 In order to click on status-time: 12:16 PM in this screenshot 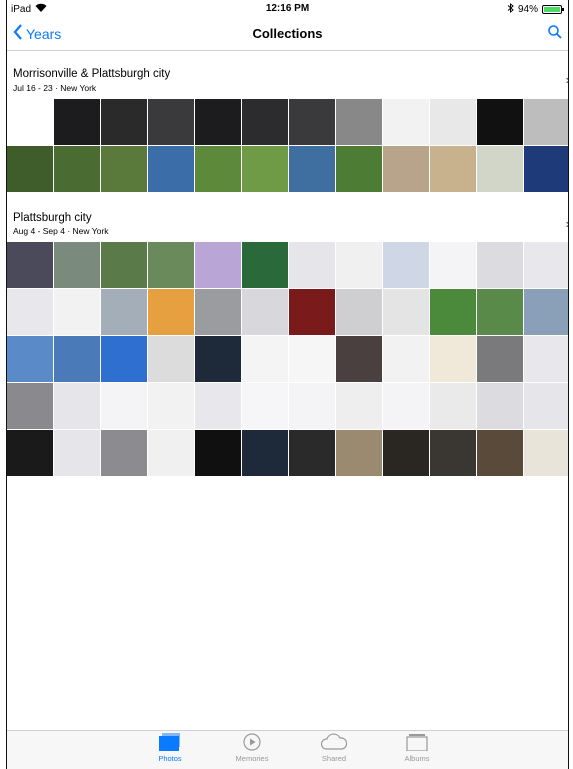, I will do `click(287, 8)`.